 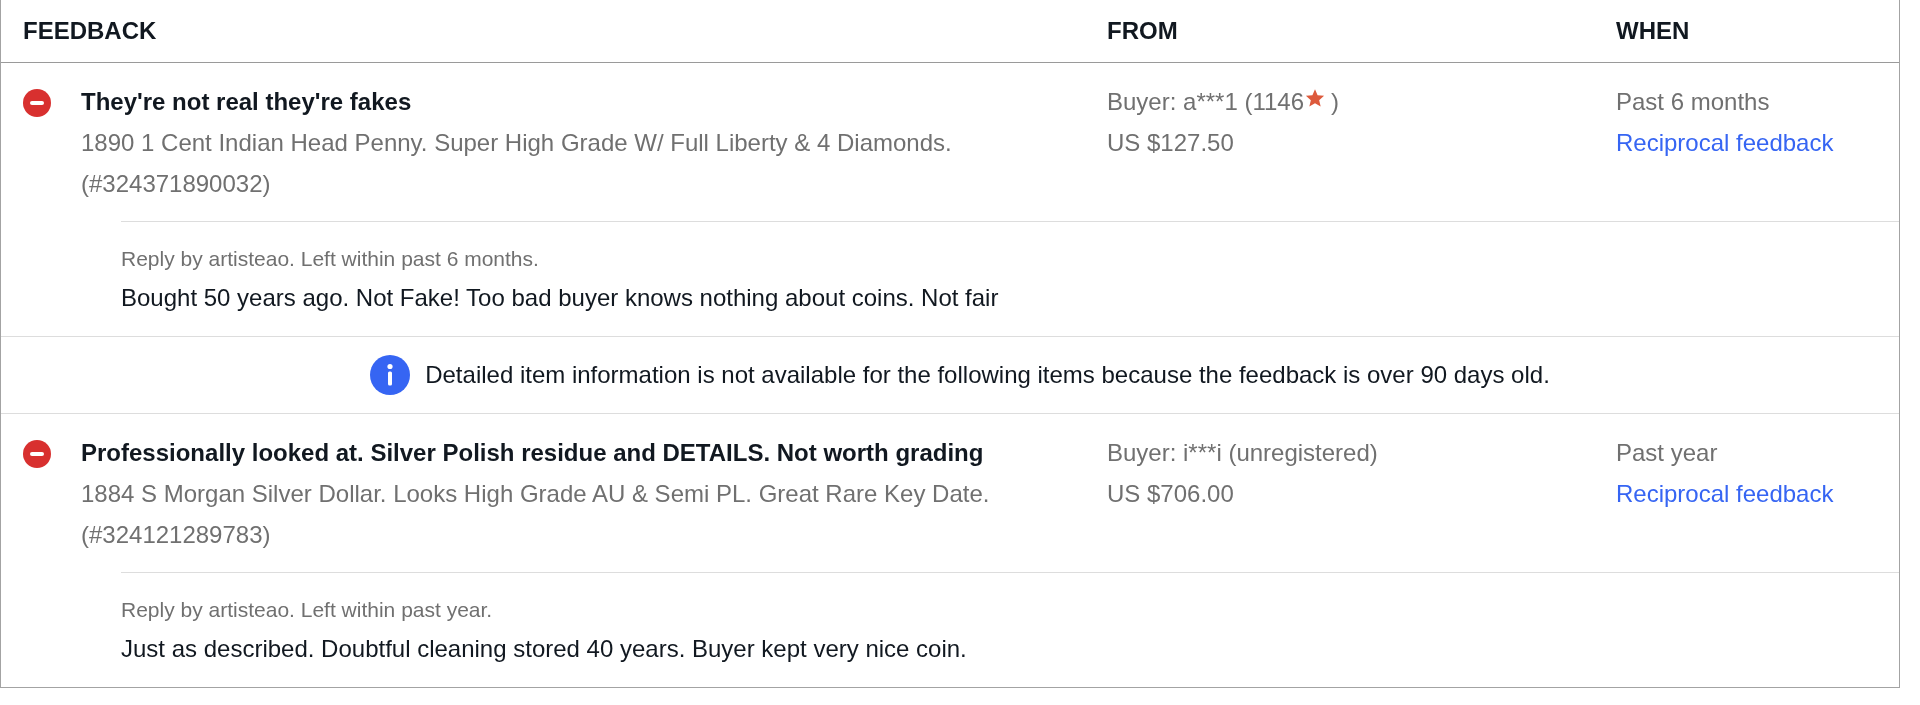 I want to click on reply-meta: Reply by artisteao. Left within past 6 months., so click(x=330, y=259).